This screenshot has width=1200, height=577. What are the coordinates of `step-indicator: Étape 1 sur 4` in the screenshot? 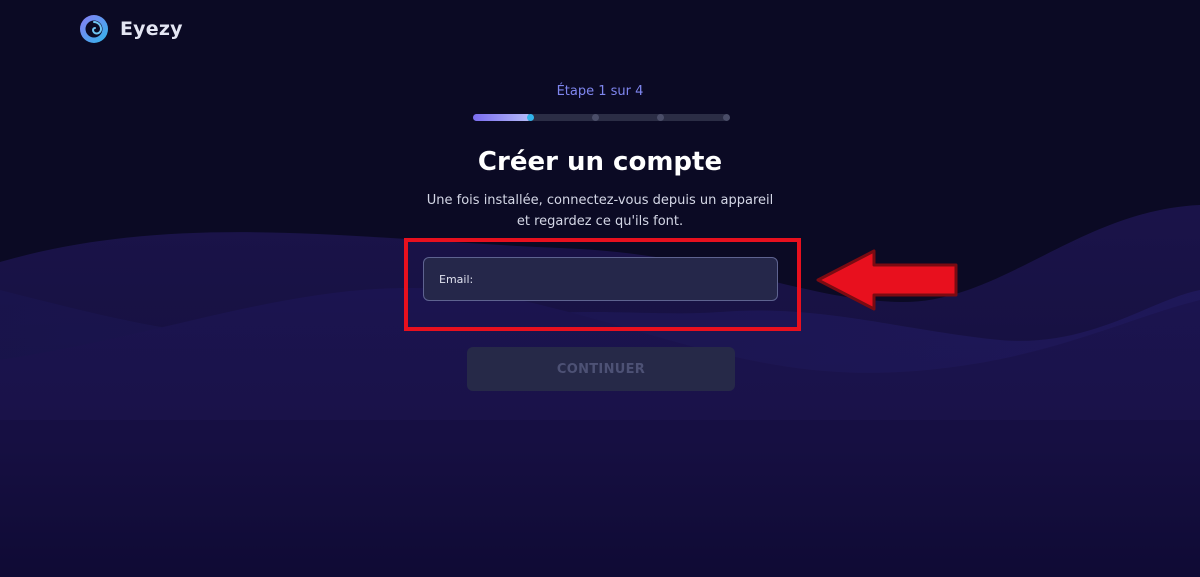 It's located at (600, 91).